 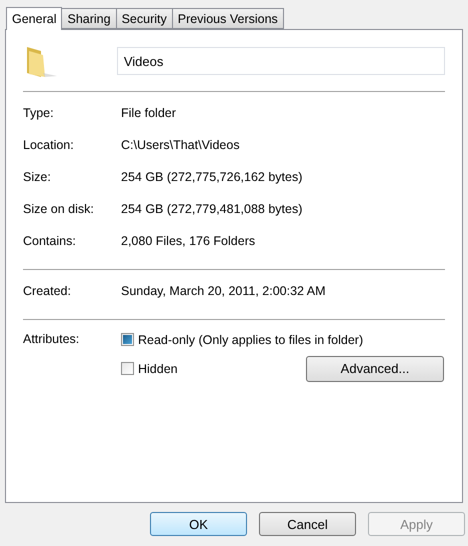 What do you see at coordinates (148, 113) in the screenshot?
I see `property-value: File folder` at bounding box center [148, 113].